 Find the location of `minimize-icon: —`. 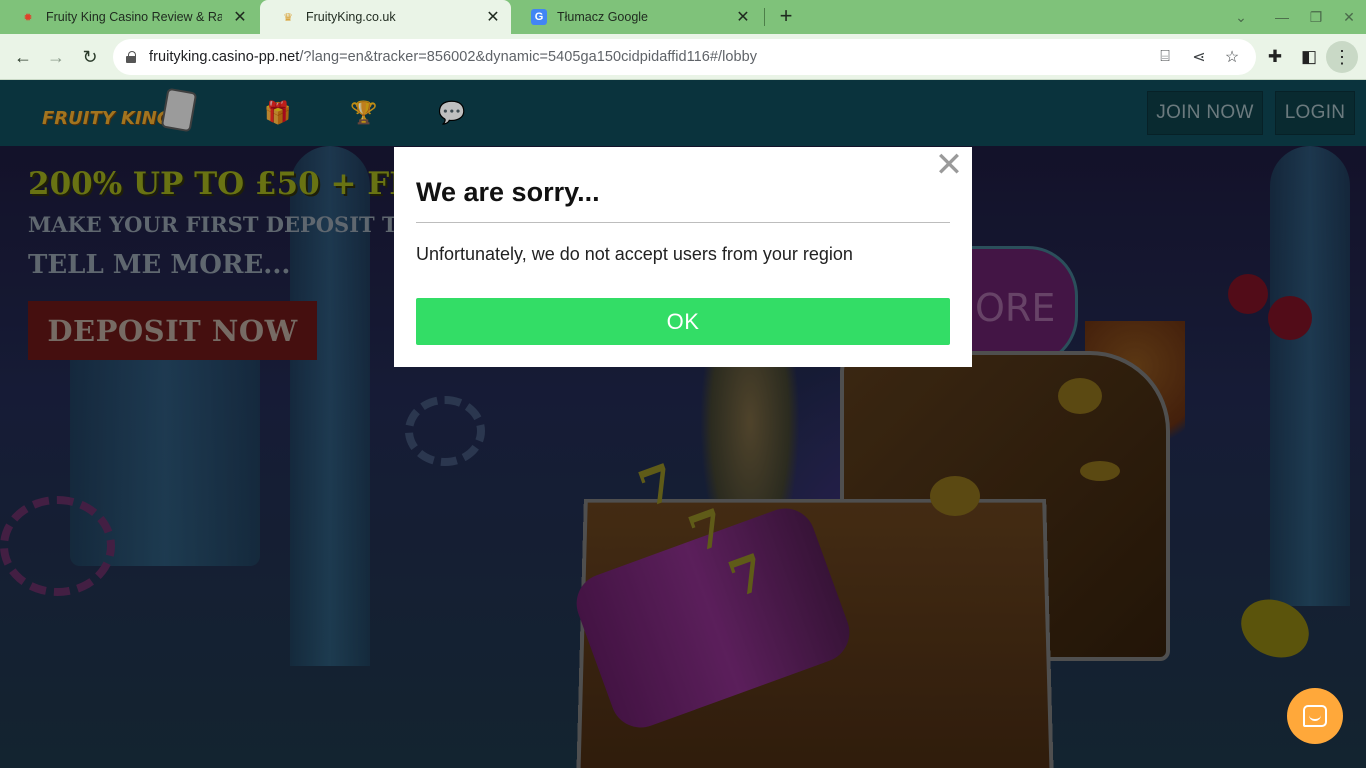

minimize-icon: — is located at coordinates (1282, 17).